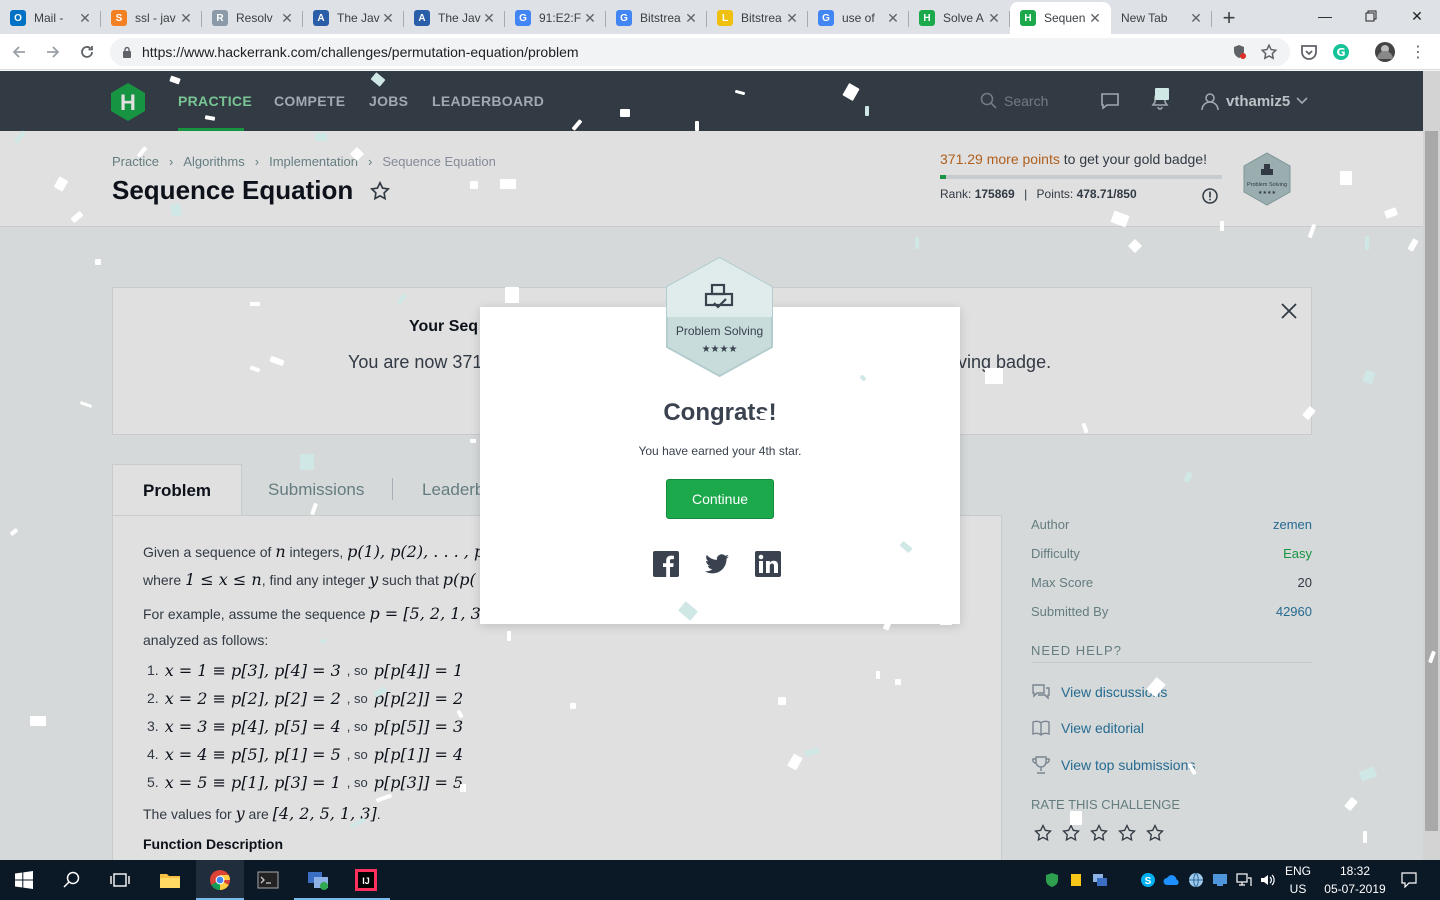  What do you see at coordinates (252, 18) in the screenshot?
I see `browser-tab: R Resolv ✕` at bounding box center [252, 18].